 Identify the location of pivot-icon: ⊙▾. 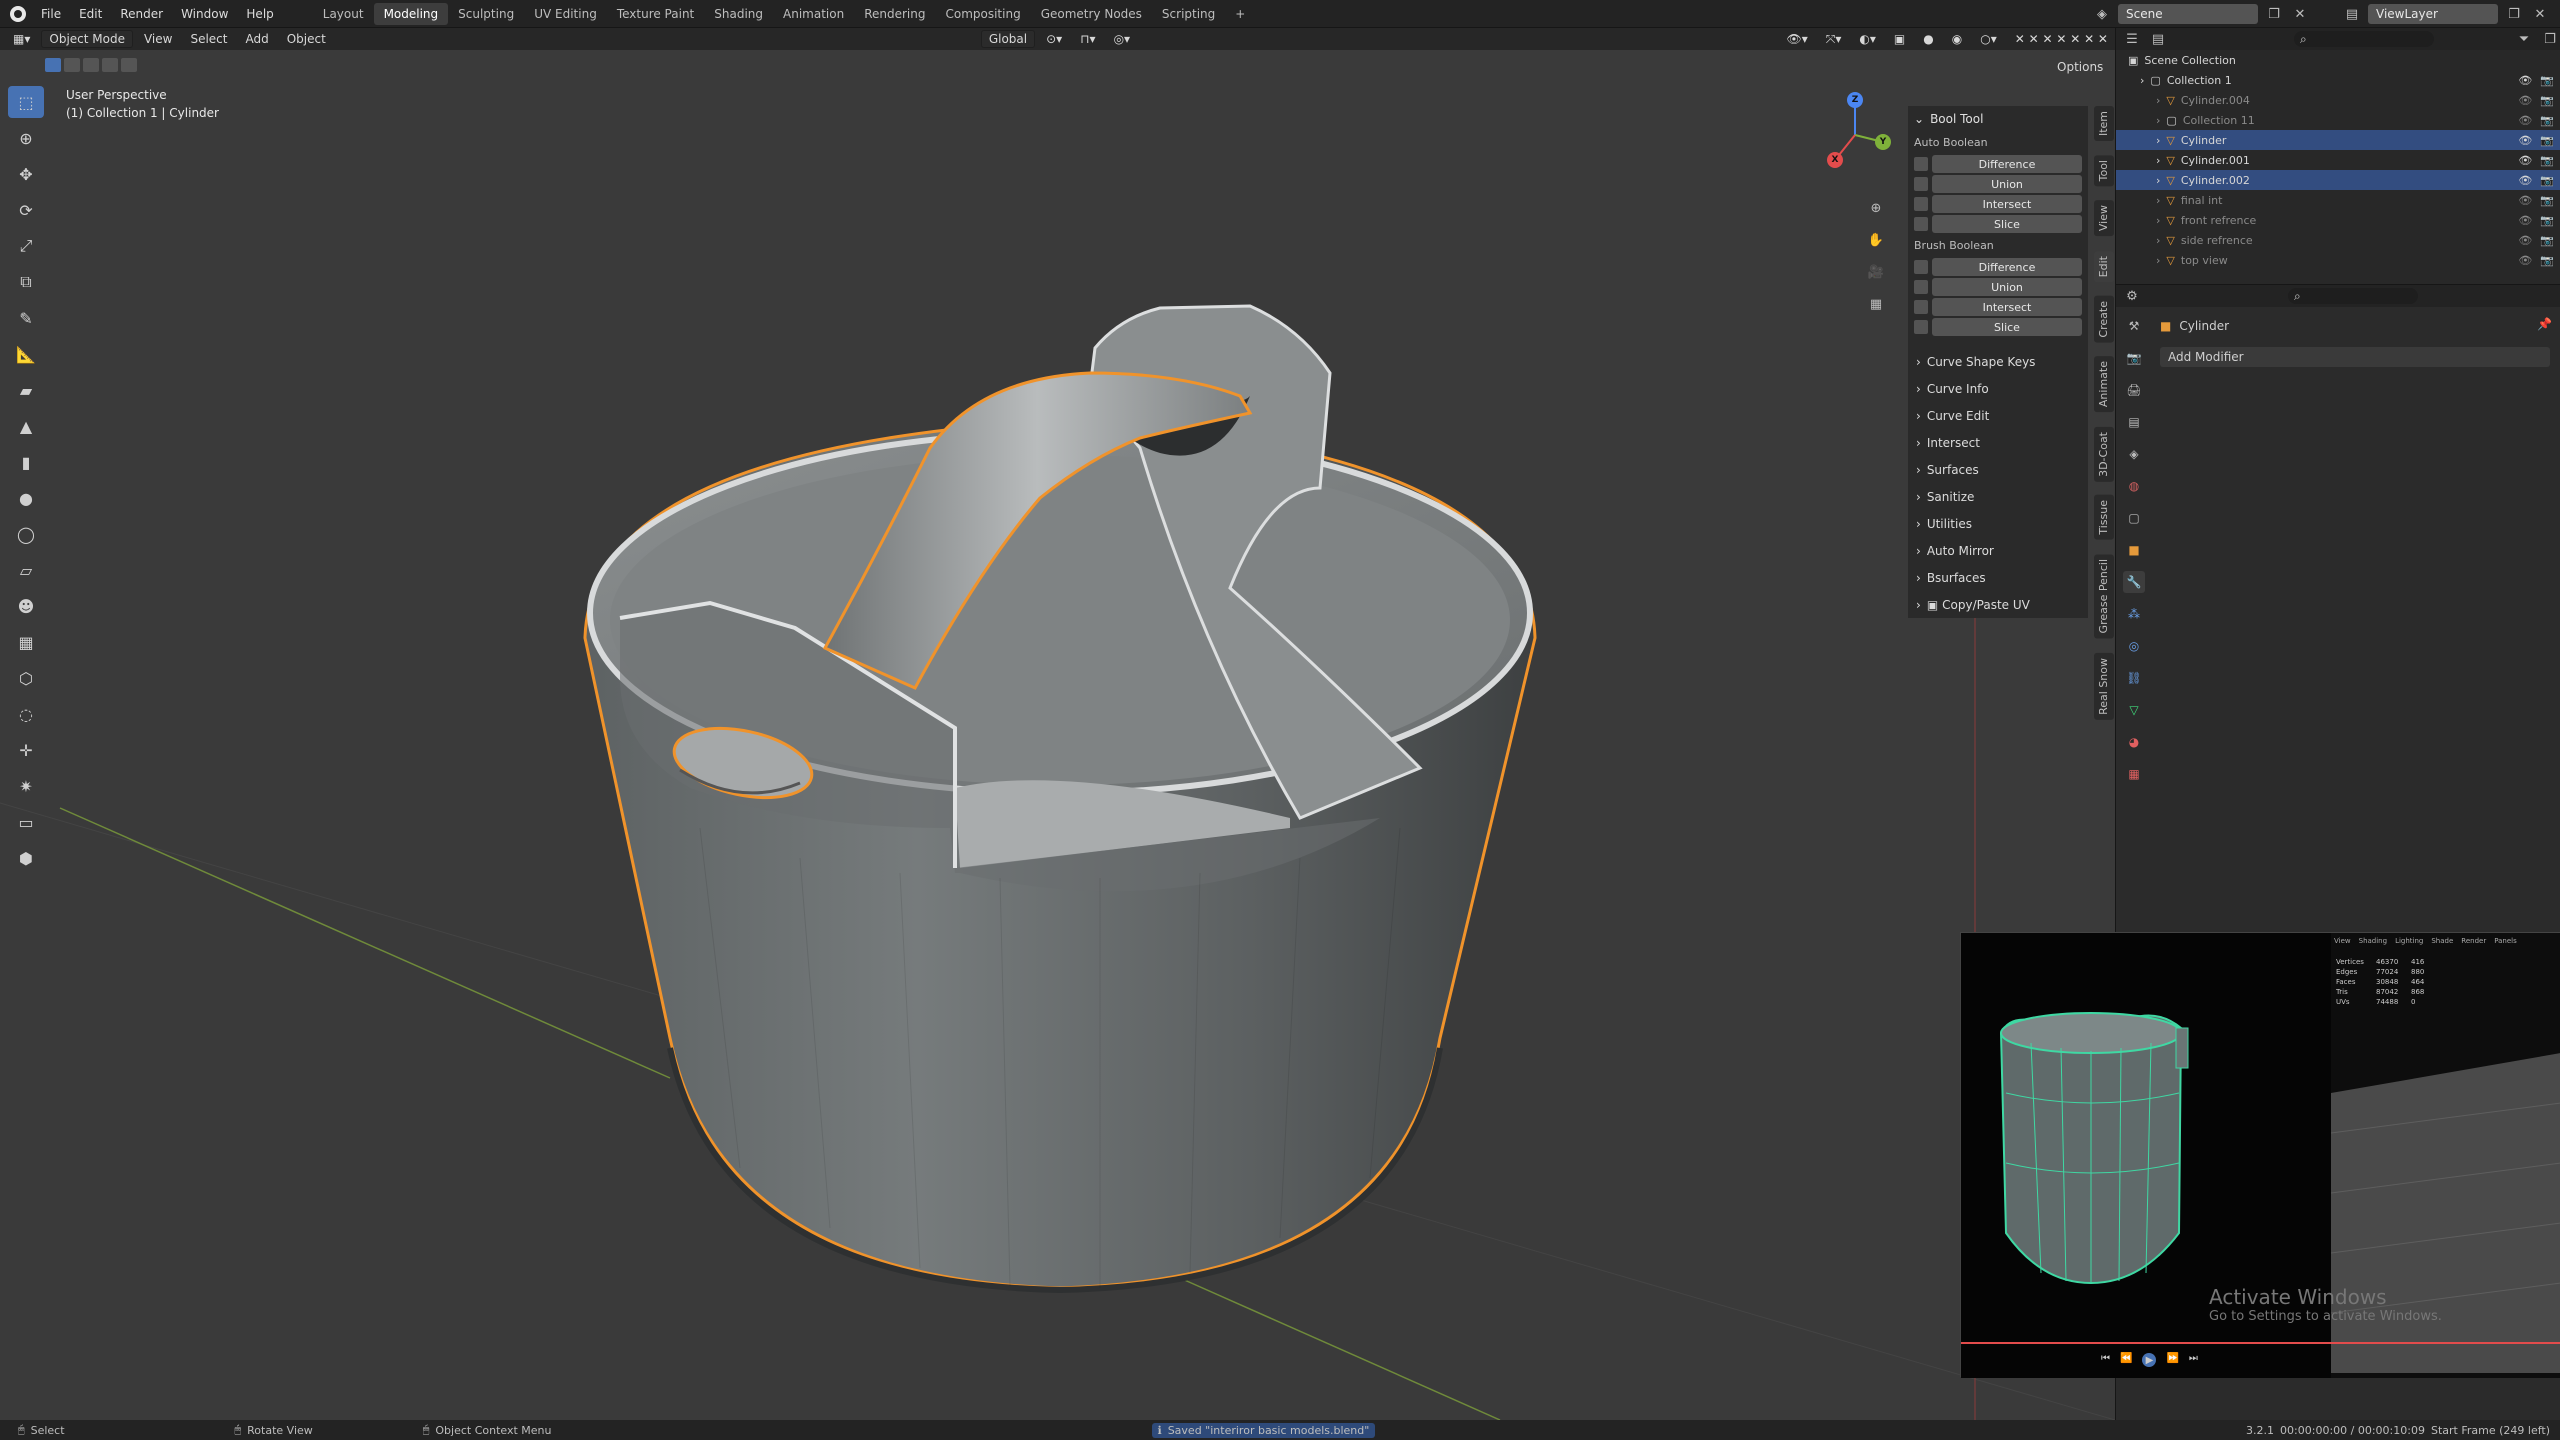
(1054, 39).